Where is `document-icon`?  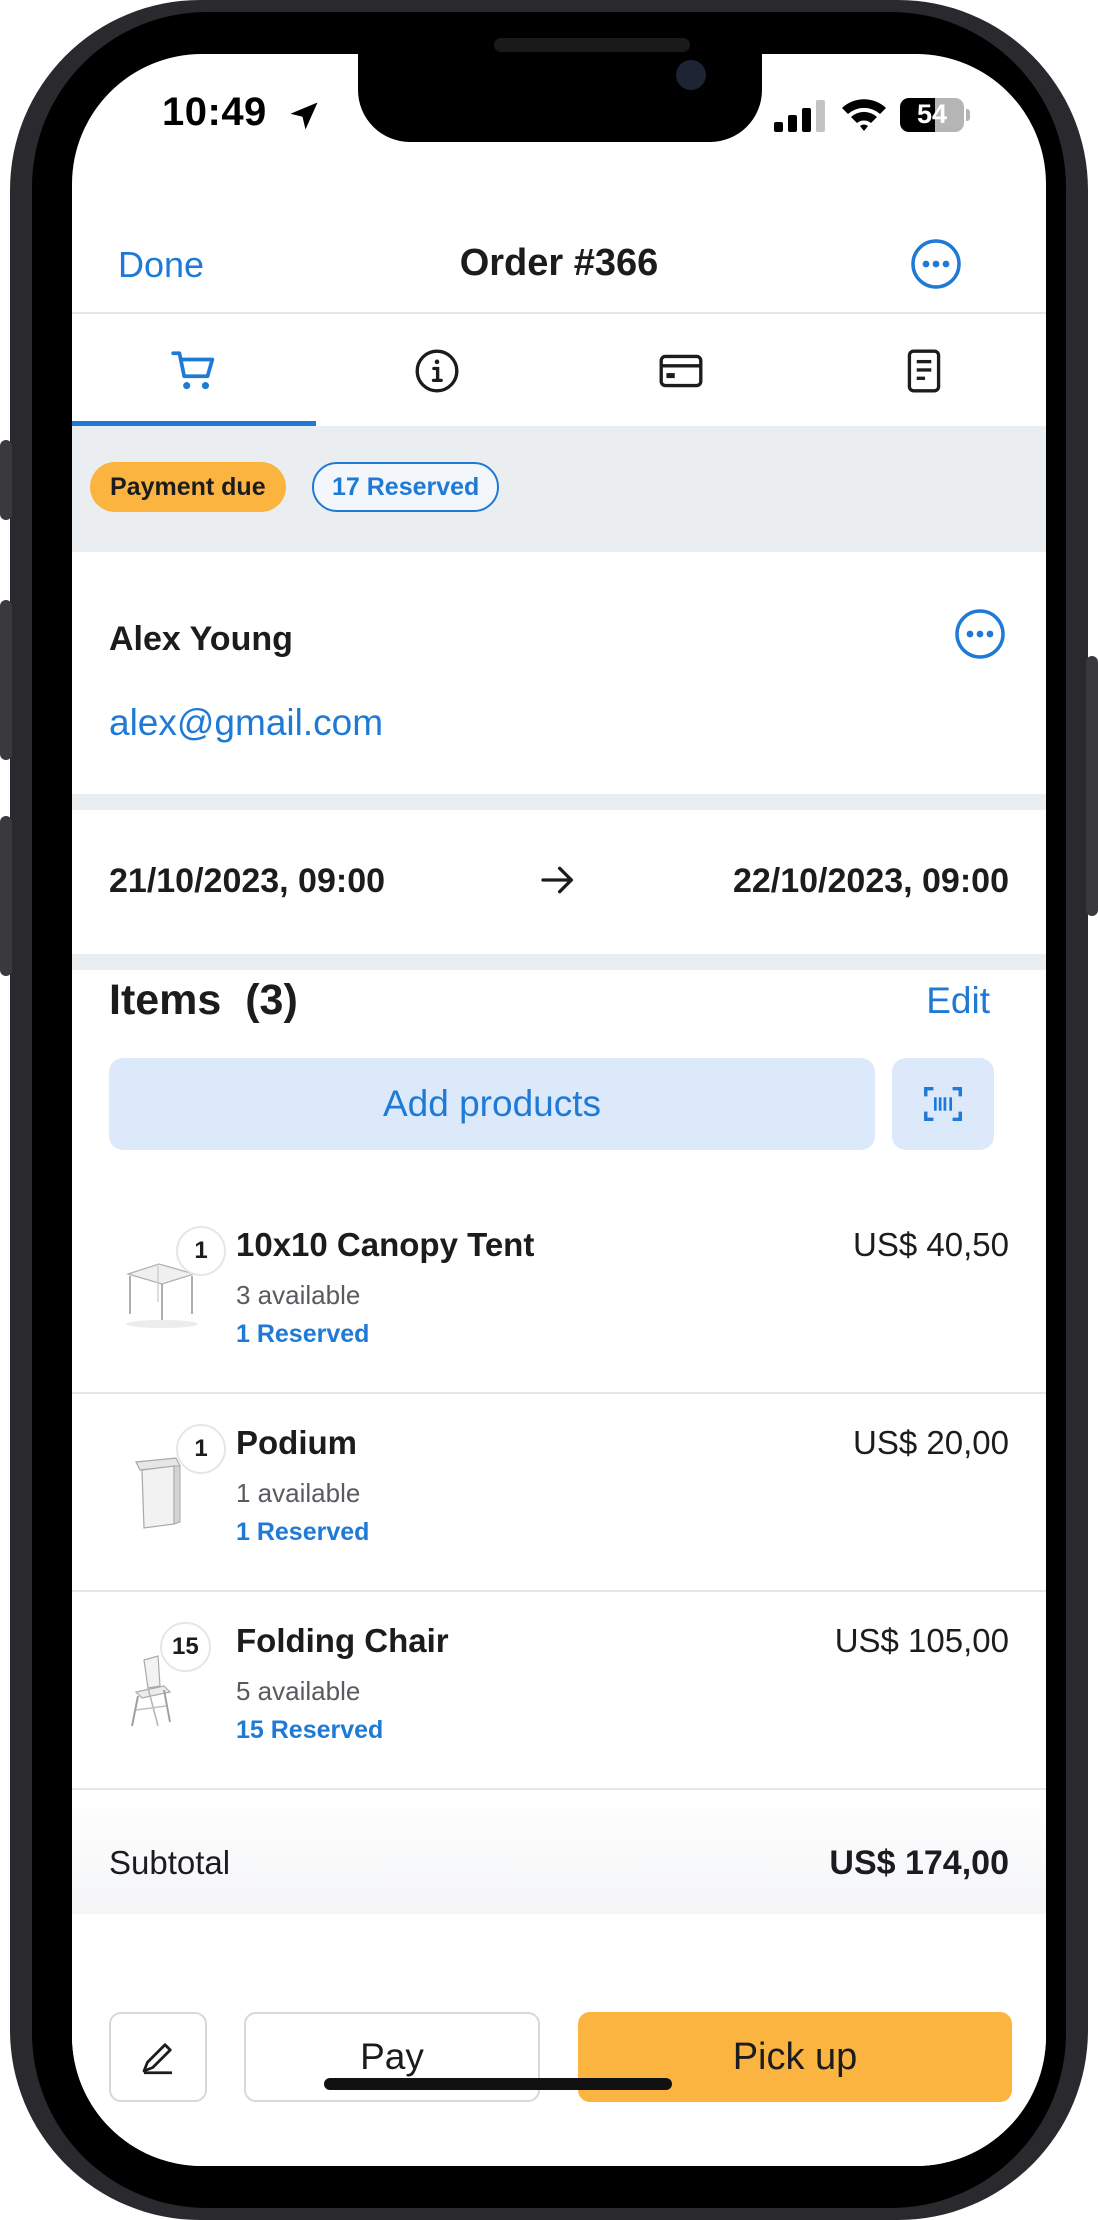 document-icon is located at coordinates (924, 371).